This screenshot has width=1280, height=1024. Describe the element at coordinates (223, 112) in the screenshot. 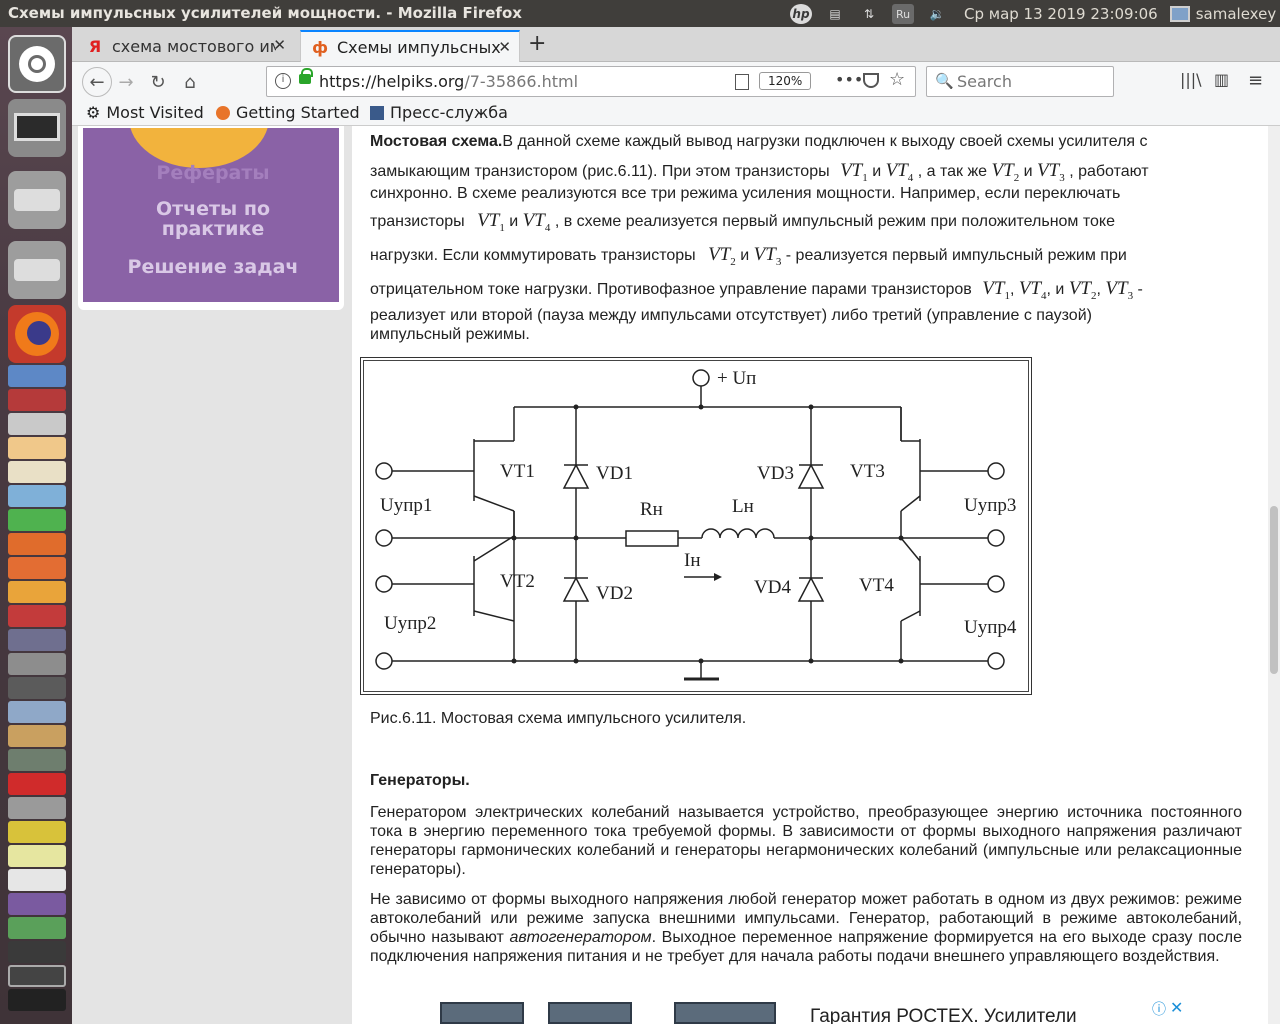

I see `firefox-small-icon` at that location.